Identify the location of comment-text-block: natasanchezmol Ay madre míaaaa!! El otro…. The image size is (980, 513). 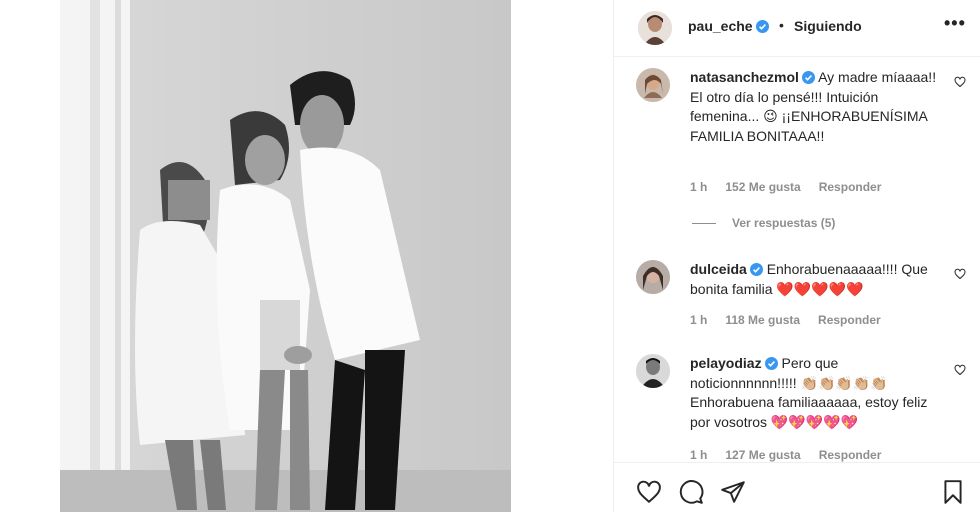
(817, 107).